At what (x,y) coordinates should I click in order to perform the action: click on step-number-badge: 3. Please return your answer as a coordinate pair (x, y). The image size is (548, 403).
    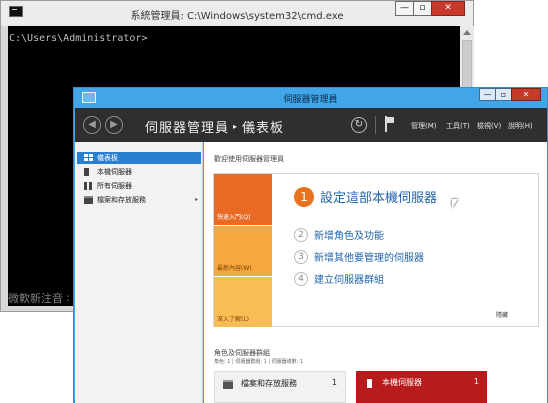
    Looking at the image, I should click on (301, 256).